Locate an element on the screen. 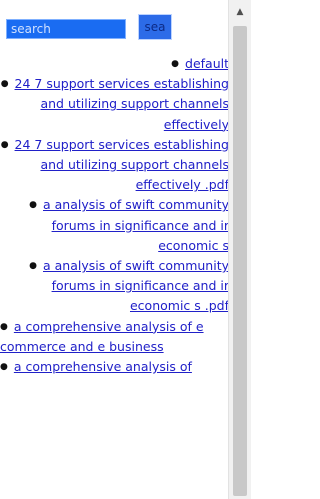 The height and width of the screenshot is (499, 320). vertical-scrollbar: ▲ is located at coordinates (239, 249).